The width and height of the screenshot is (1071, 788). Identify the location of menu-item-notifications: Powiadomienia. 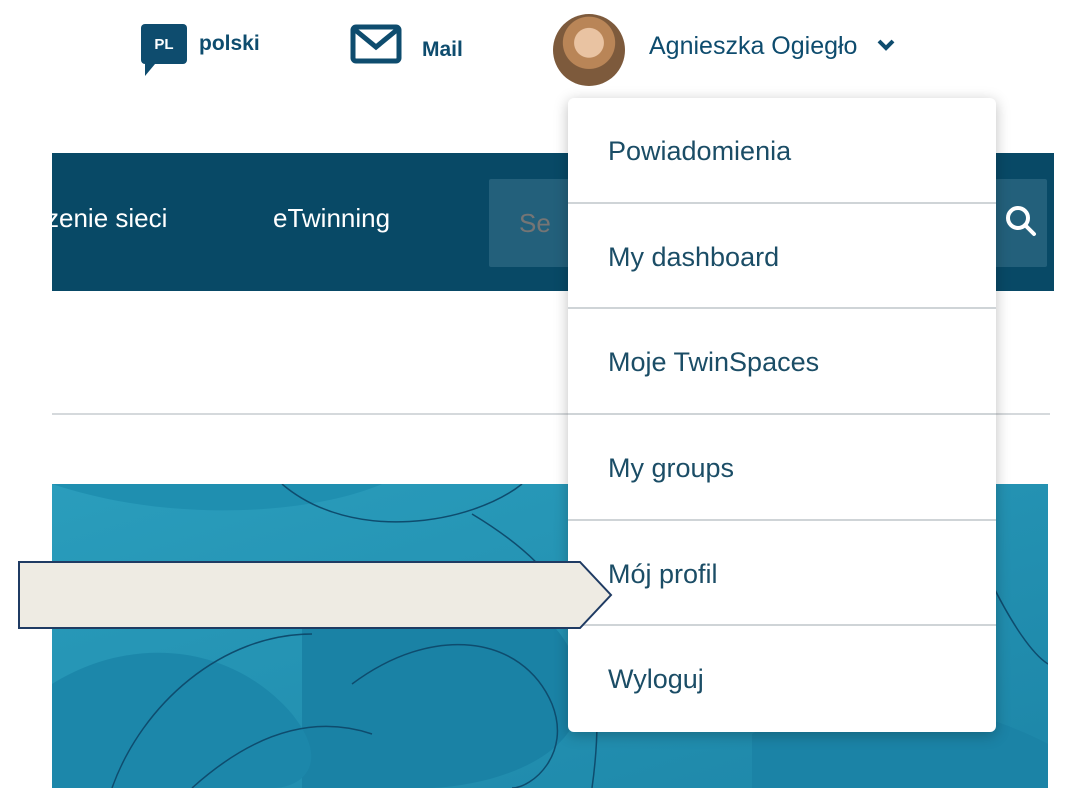
(782, 151).